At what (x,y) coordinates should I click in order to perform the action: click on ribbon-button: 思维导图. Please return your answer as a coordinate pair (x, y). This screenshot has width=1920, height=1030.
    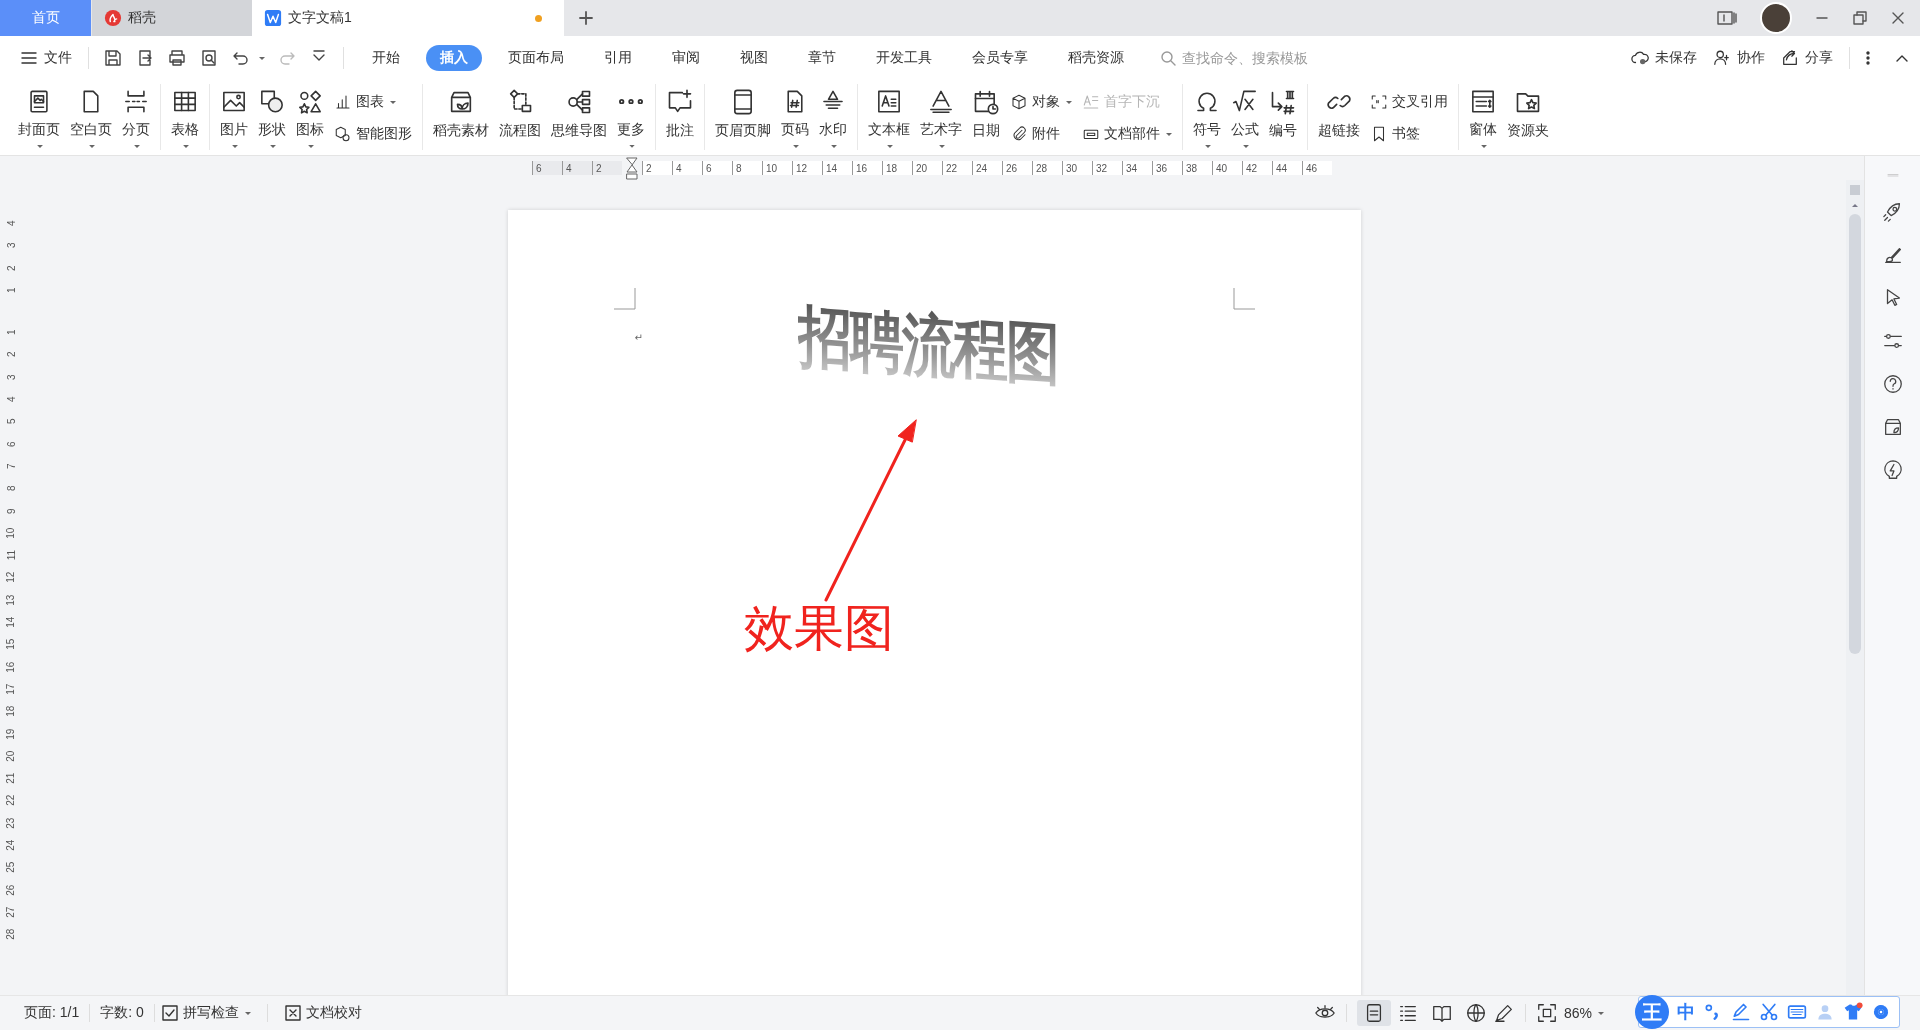
    Looking at the image, I should click on (579, 118).